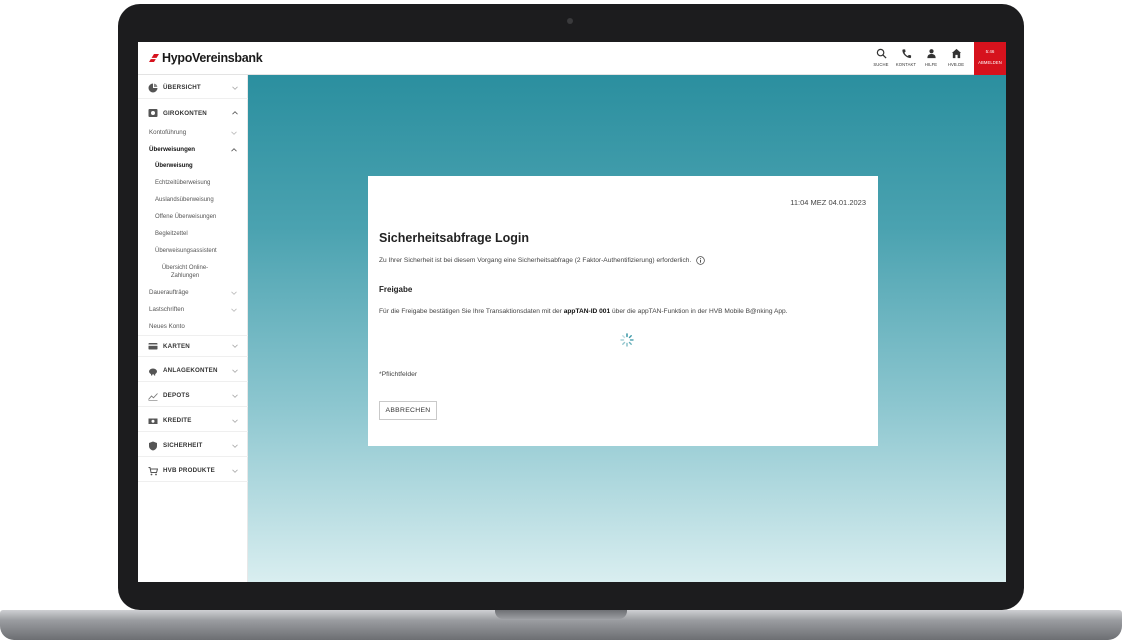 Image resolution: width=1122 pixels, height=640 pixels. I want to click on logout-button: 5:46 ABMELDEN, so click(990, 58).